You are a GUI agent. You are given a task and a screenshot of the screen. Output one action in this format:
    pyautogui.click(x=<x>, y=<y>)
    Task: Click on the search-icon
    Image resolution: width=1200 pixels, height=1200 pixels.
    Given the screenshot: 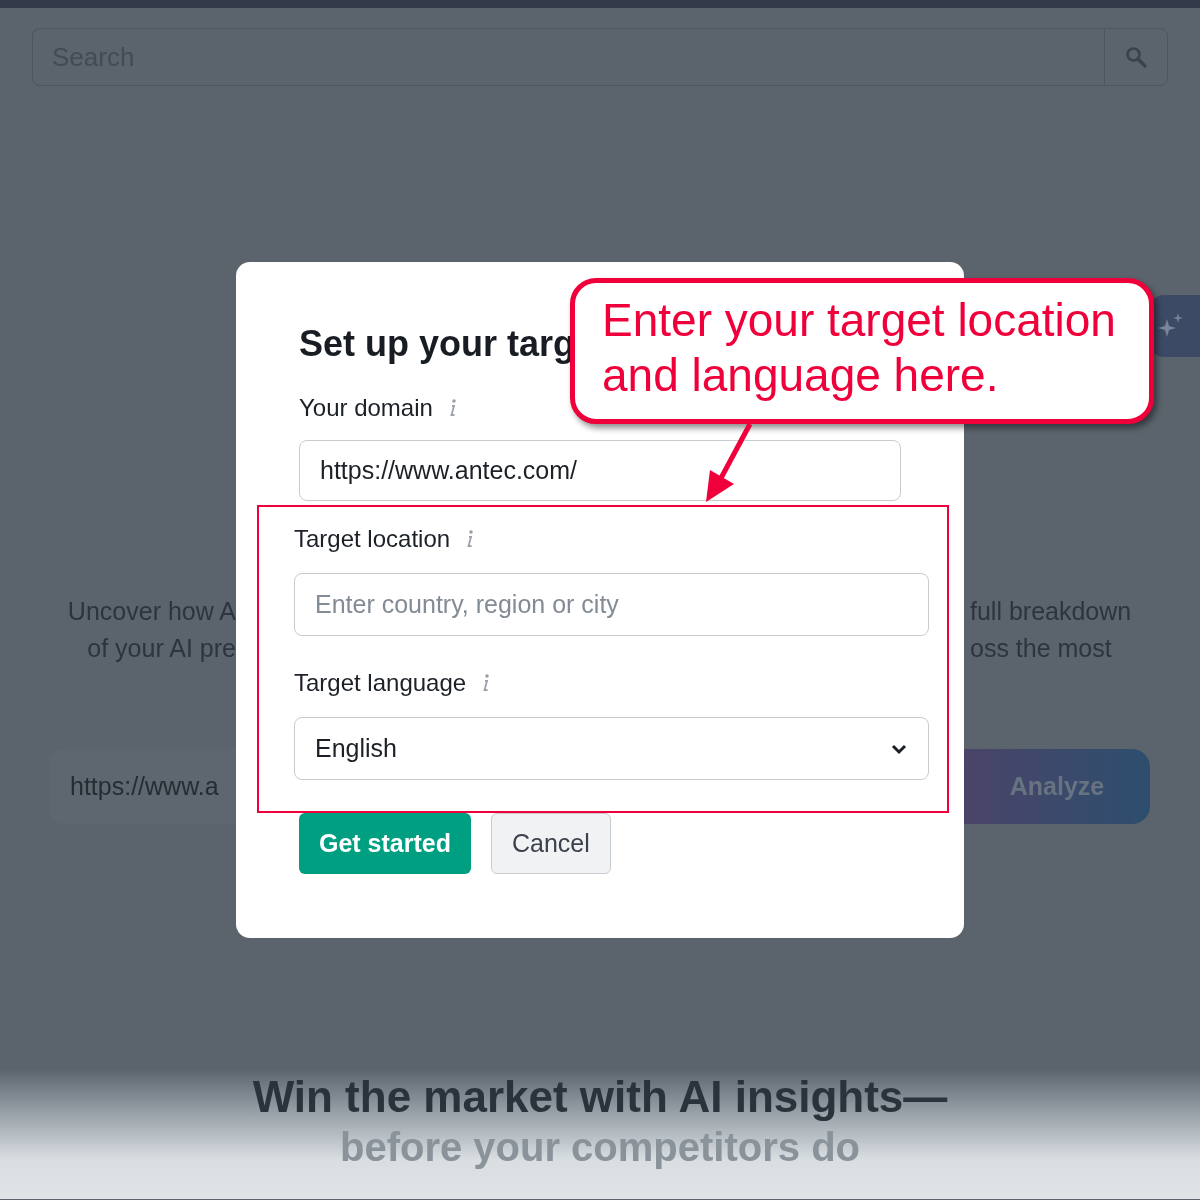 What is the action you would take?
    pyautogui.click(x=1136, y=57)
    